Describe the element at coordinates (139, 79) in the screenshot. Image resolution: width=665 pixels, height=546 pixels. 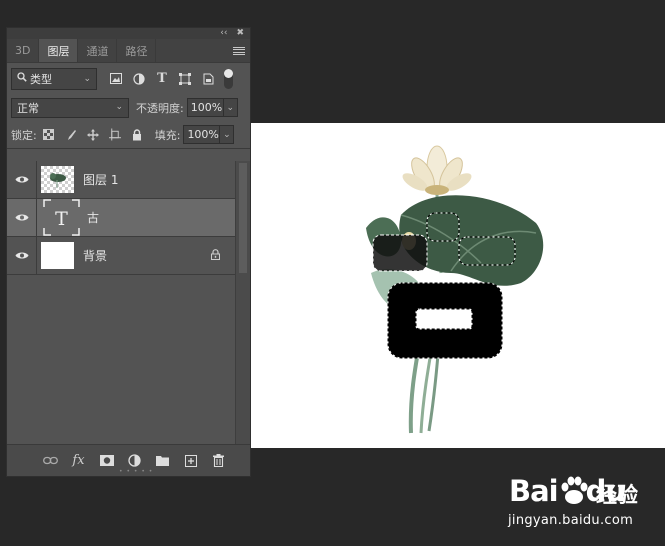
I see `adjustment-filter-icon` at that location.